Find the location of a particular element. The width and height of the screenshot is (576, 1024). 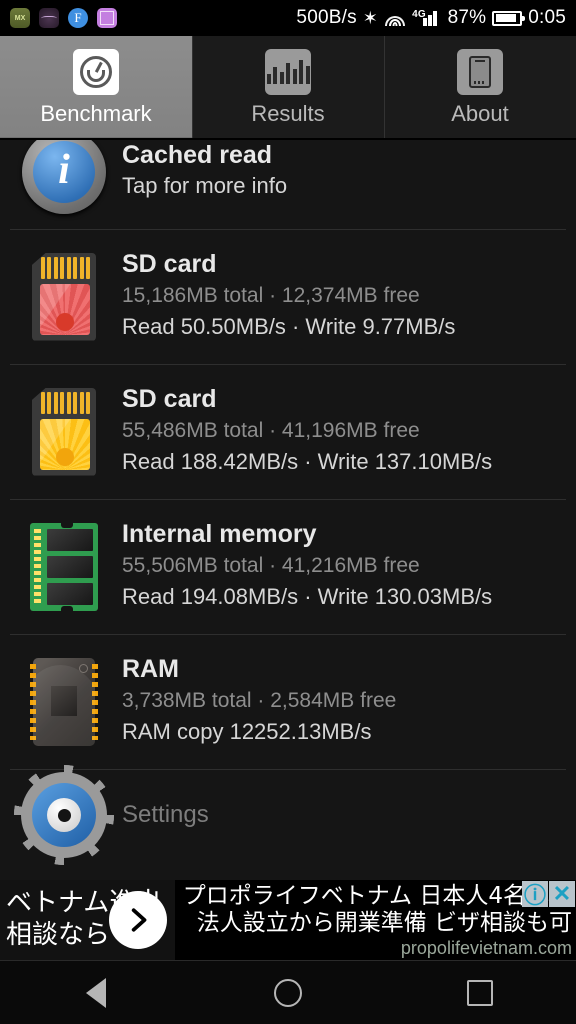

bluetooth-icon: ✶ is located at coordinates (370, 18).